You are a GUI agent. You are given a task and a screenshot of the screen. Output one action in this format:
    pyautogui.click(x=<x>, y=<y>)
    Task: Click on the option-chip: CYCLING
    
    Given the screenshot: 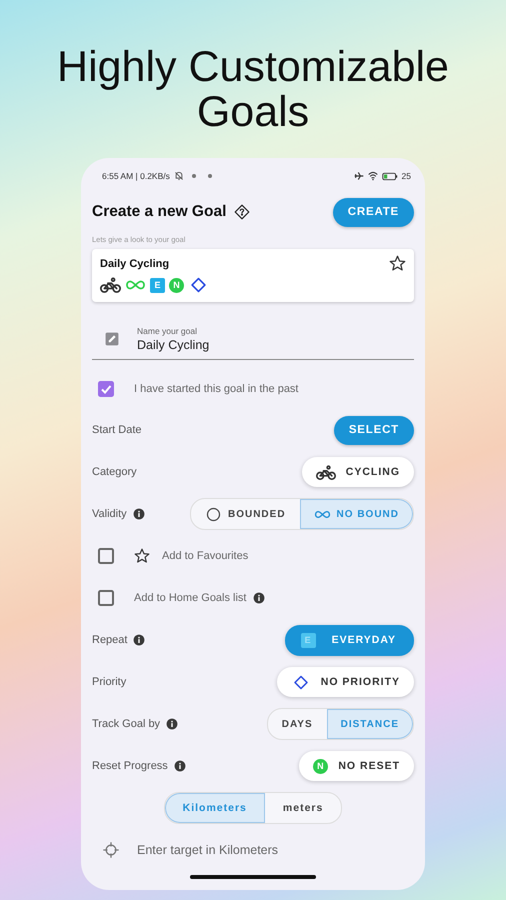 What is the action you would take?
    pyautogui.click(x=358, y=472)
    